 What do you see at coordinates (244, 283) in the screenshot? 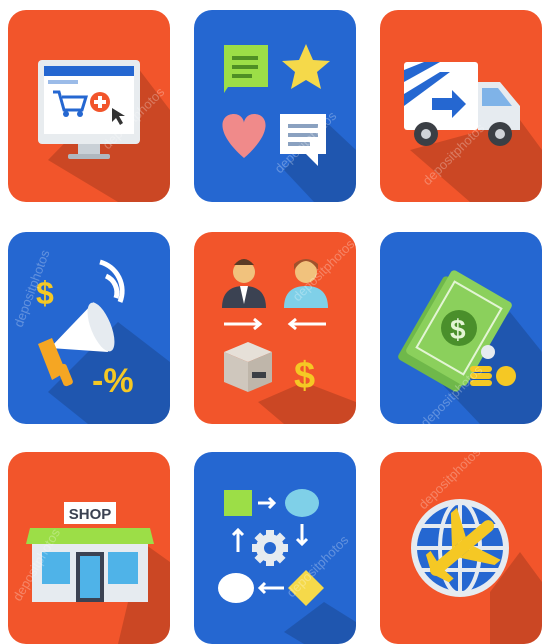
I see `businessman-icon` at bounding box center [244, 283].